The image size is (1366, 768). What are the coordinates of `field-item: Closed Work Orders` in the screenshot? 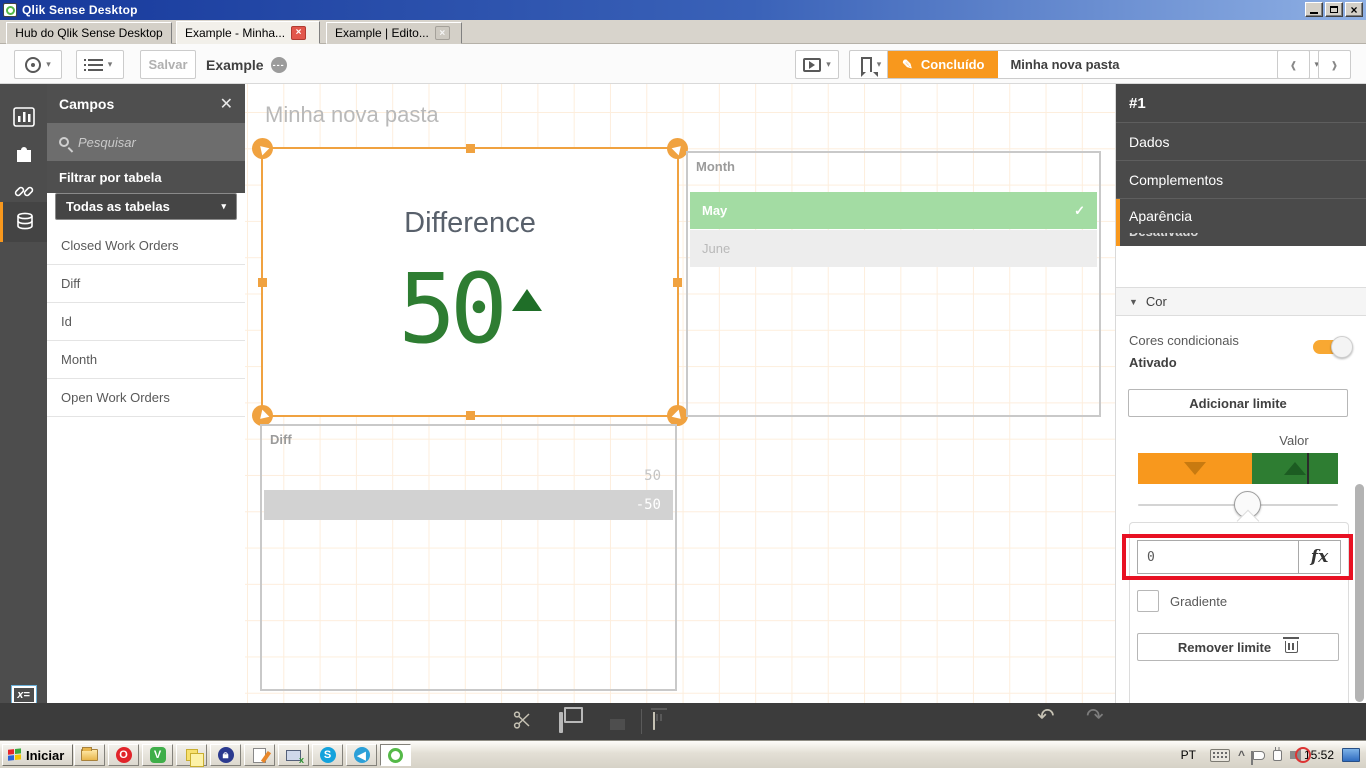 It's located at (146, 246).